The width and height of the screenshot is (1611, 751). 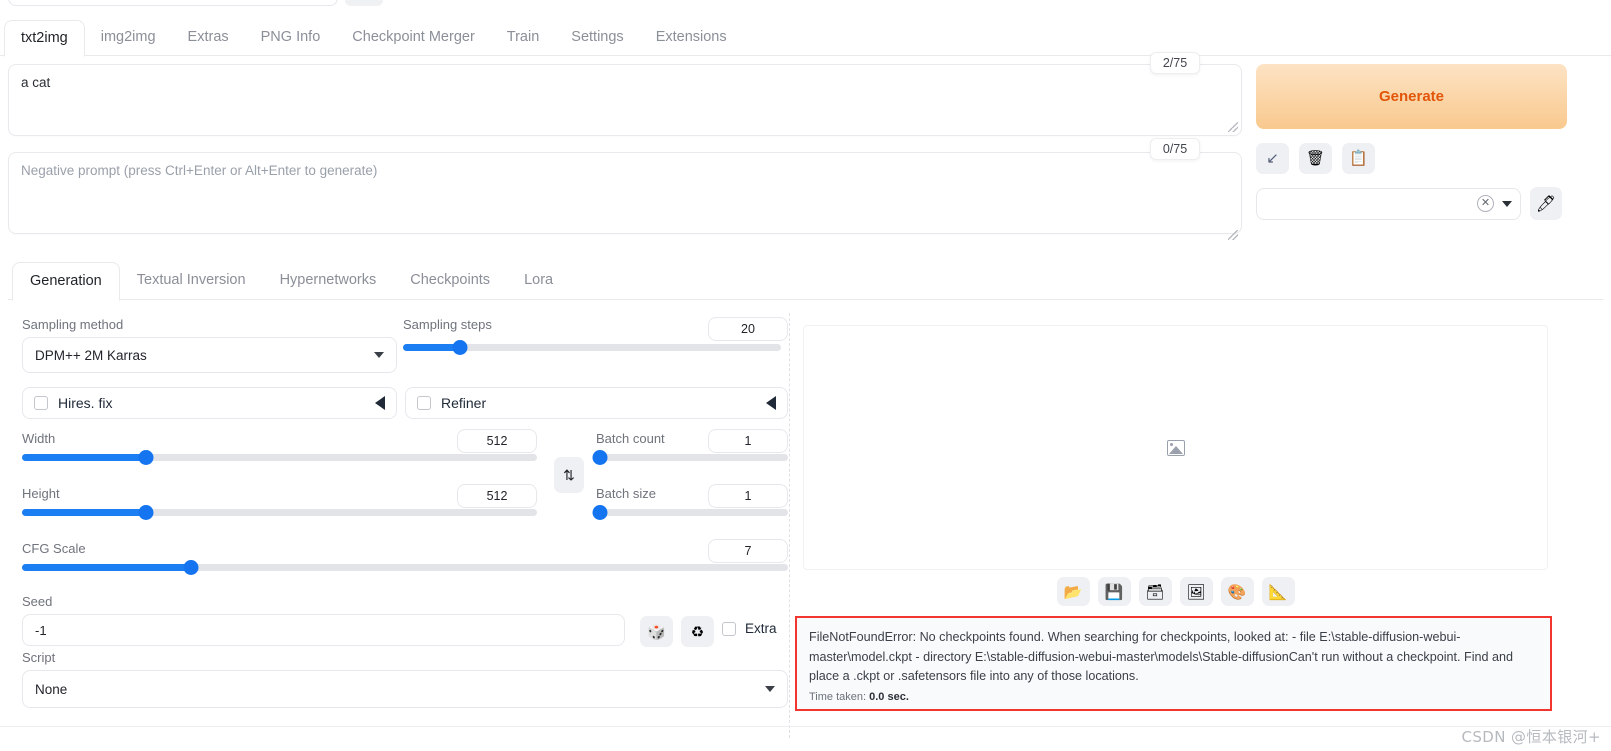 I want to click on extra-label: Extra, so click(x=761, y=628).